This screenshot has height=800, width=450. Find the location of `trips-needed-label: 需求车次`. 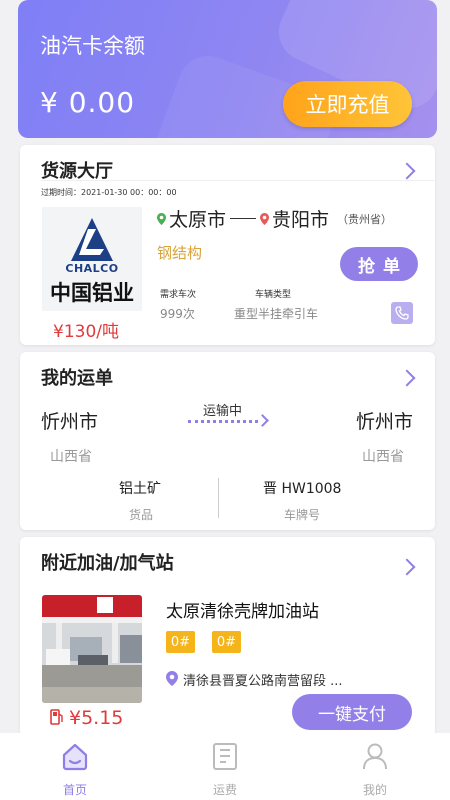

trips-needed-label: 需求车次 is located at coordinates (178, 295).